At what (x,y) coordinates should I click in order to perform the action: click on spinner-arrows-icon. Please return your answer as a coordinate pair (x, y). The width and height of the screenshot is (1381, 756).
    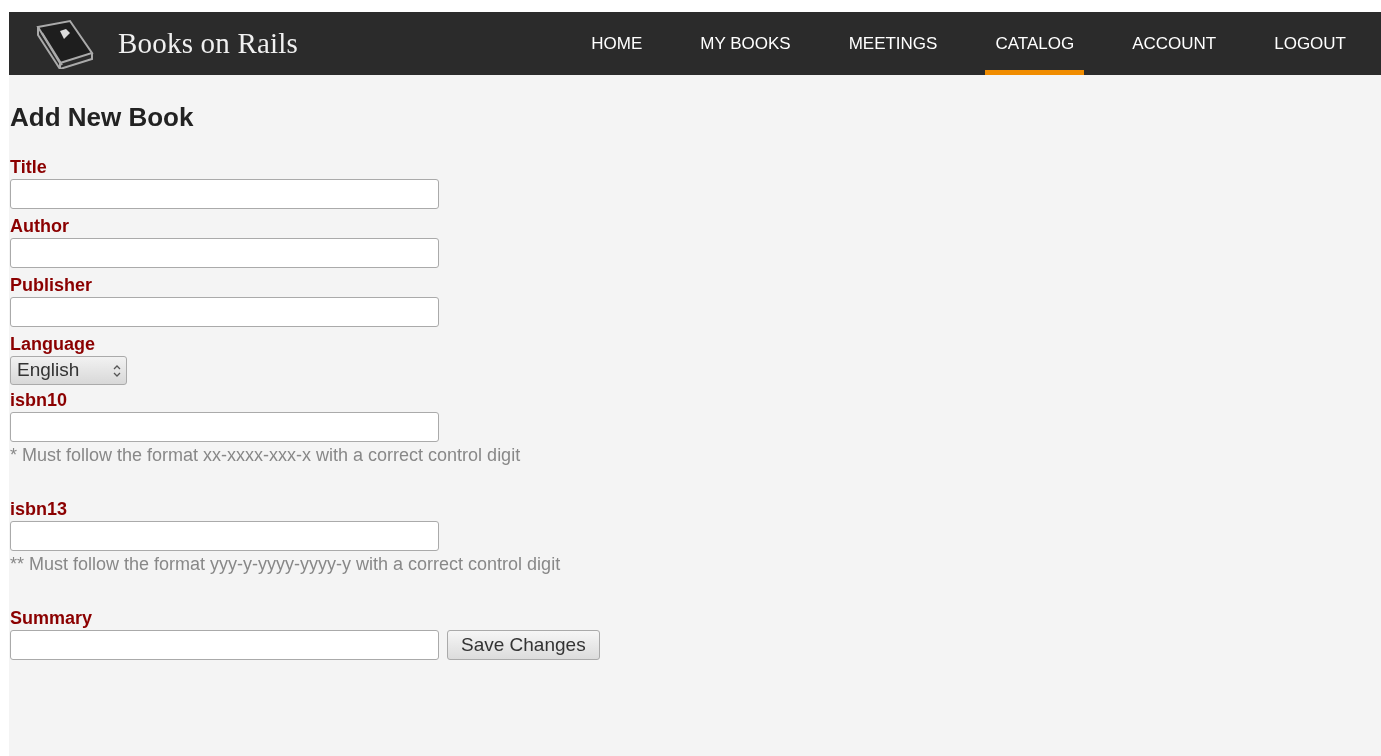
    Looking at the image, I should click on (117, 370).